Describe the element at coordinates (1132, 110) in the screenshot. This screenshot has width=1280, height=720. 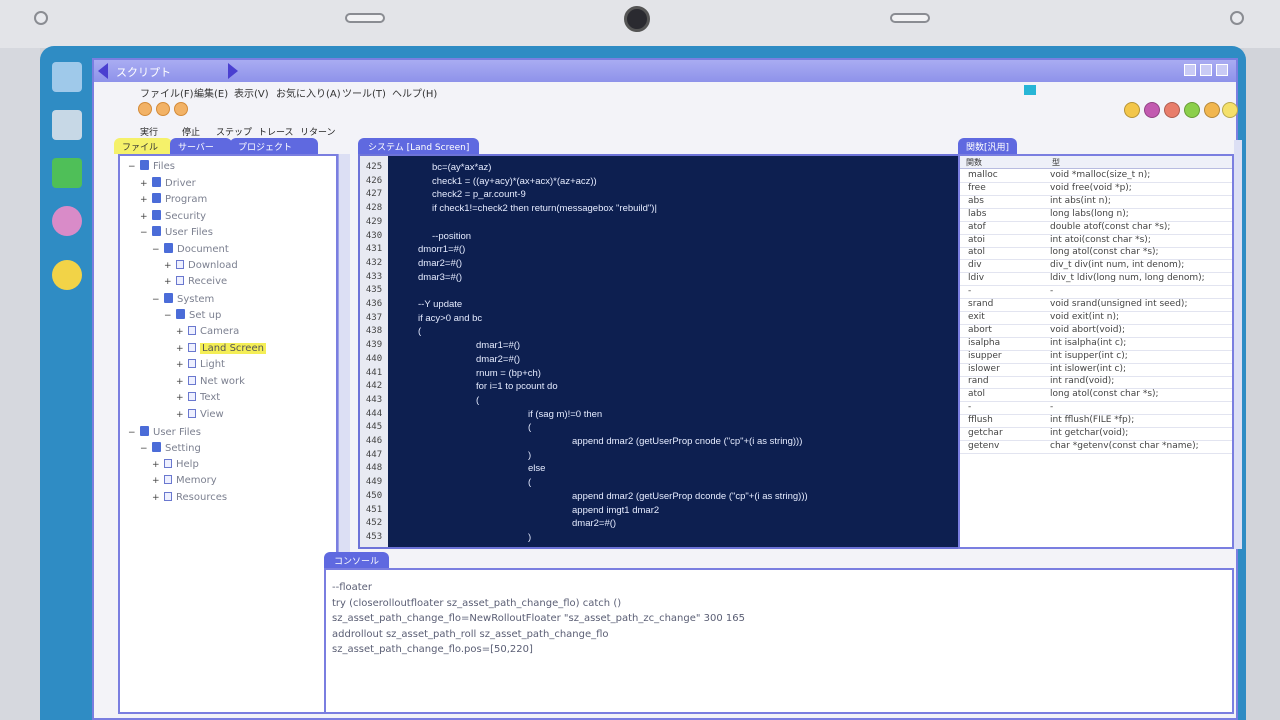
I see `home-icon` at that location.